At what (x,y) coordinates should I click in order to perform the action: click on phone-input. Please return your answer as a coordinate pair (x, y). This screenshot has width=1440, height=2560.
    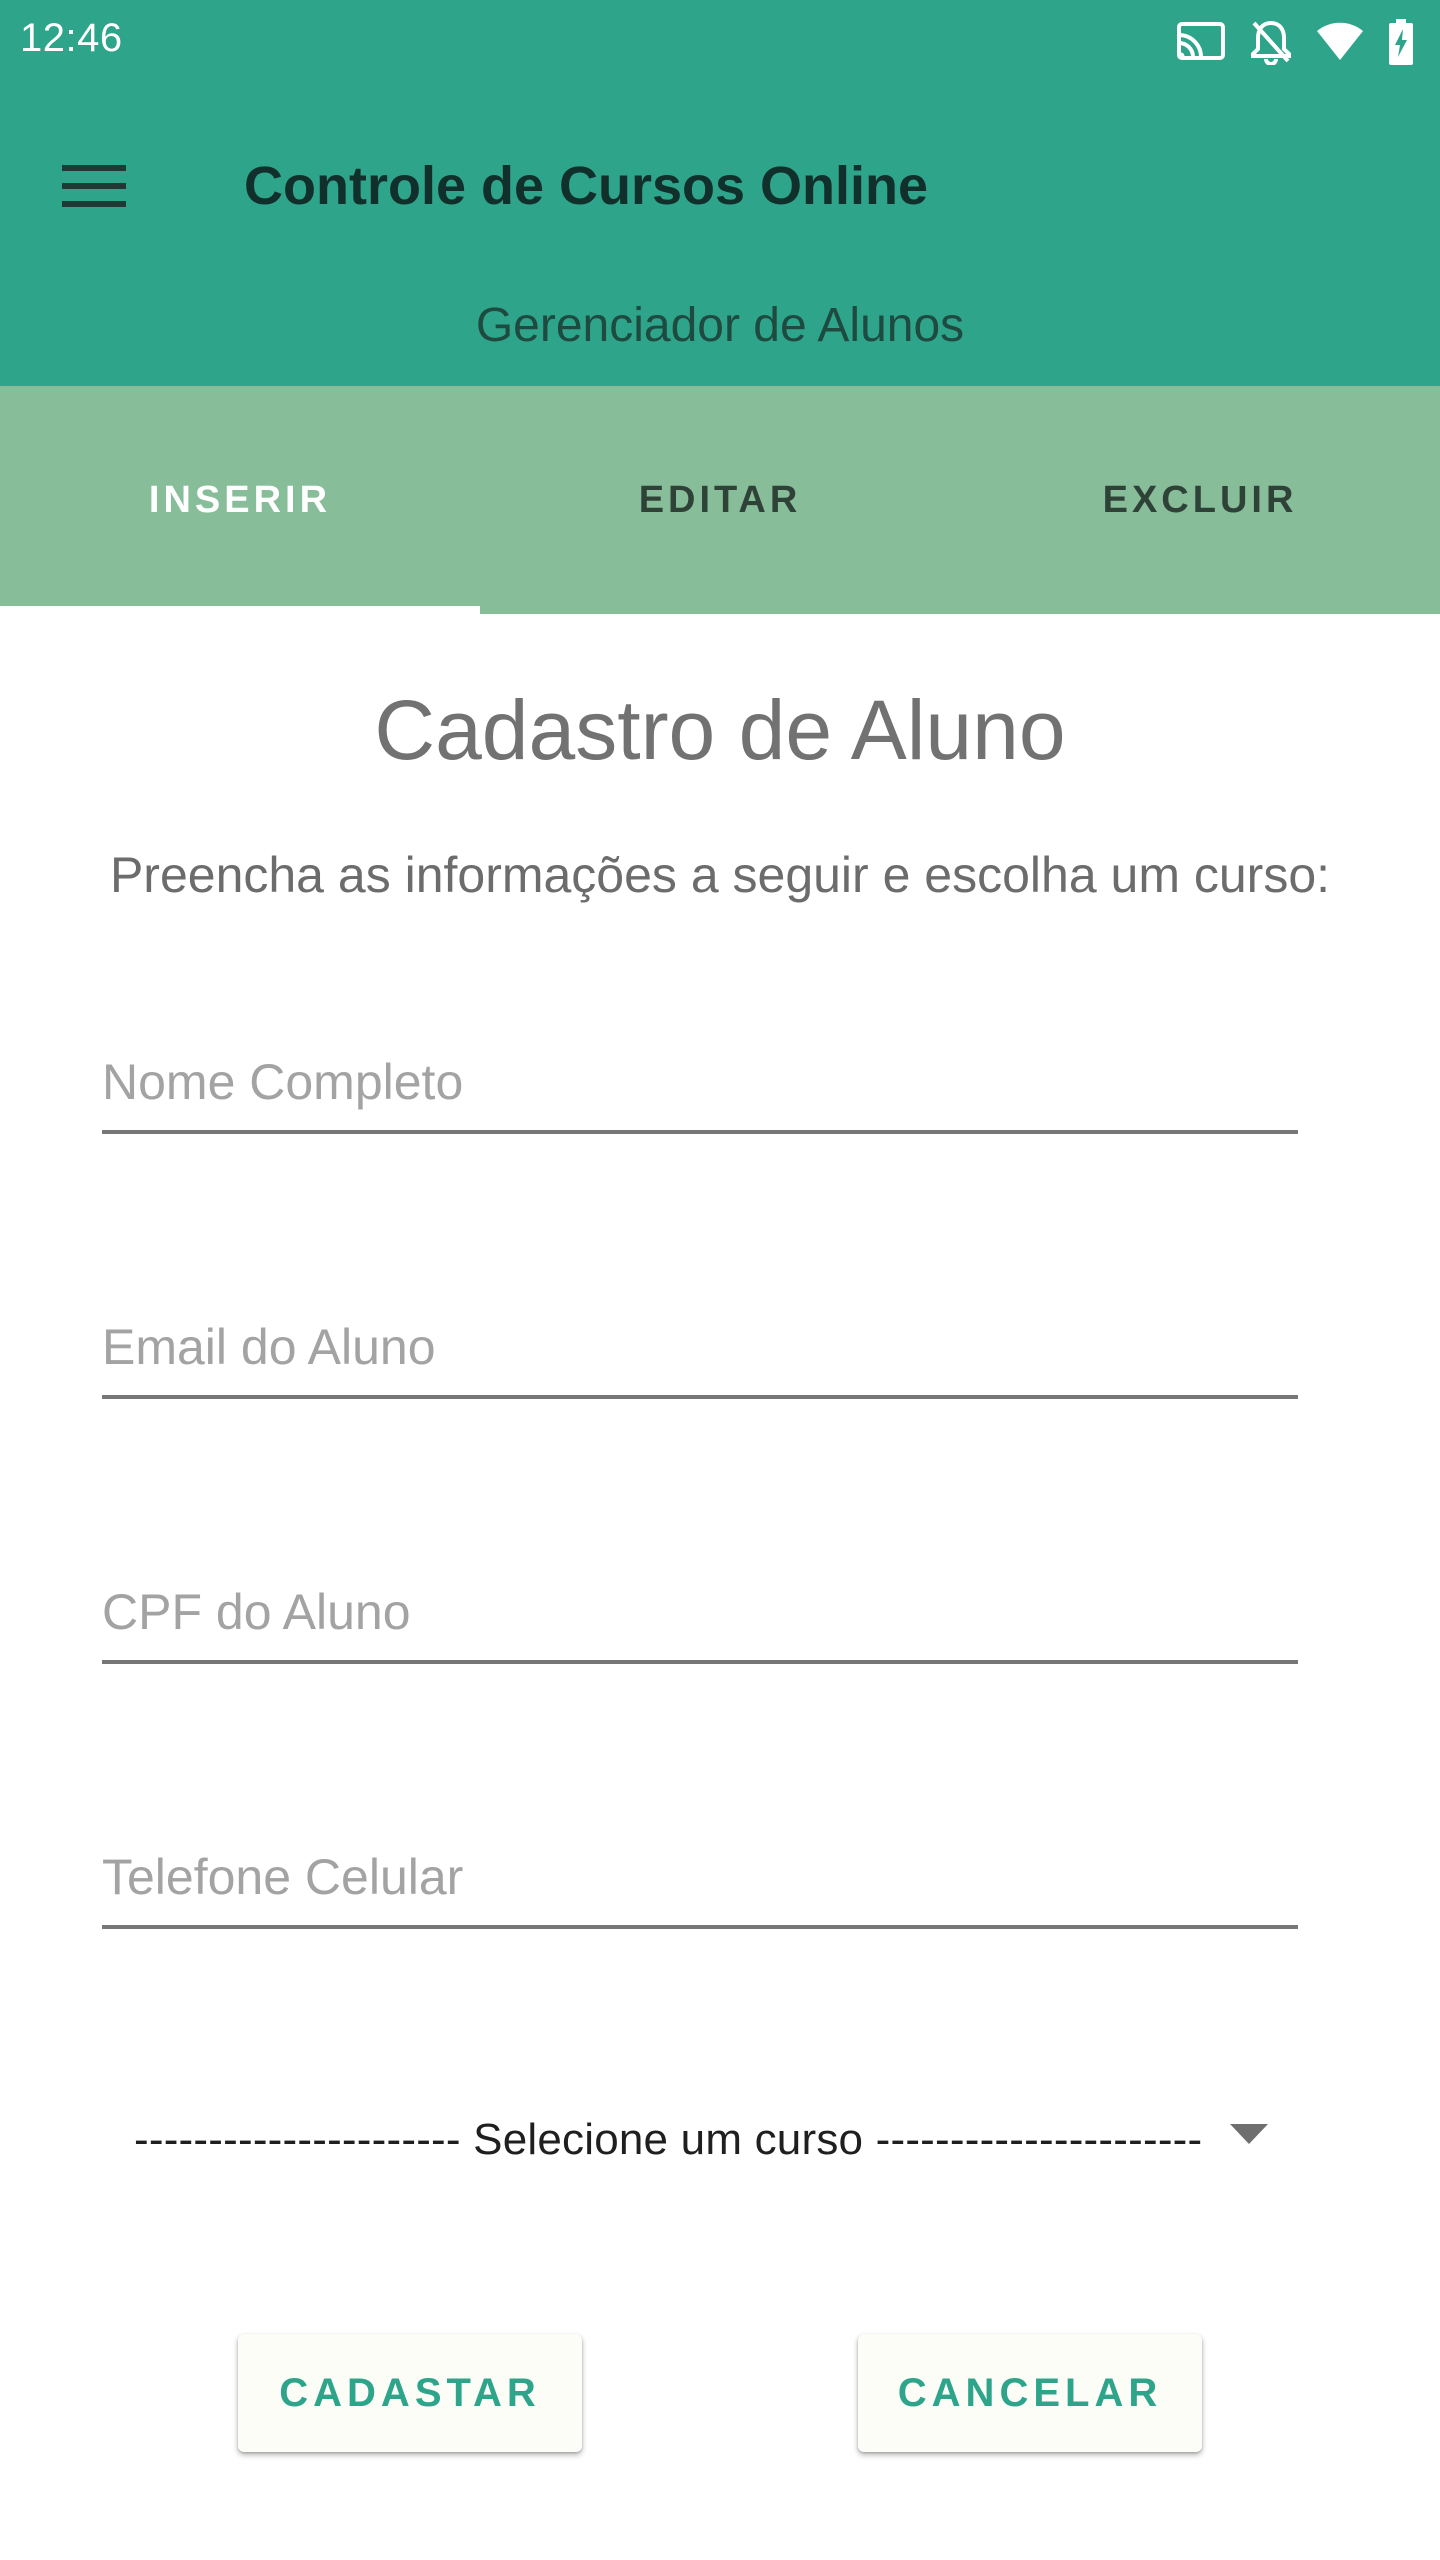
    Looking at the image, I should click on (700, 1874).